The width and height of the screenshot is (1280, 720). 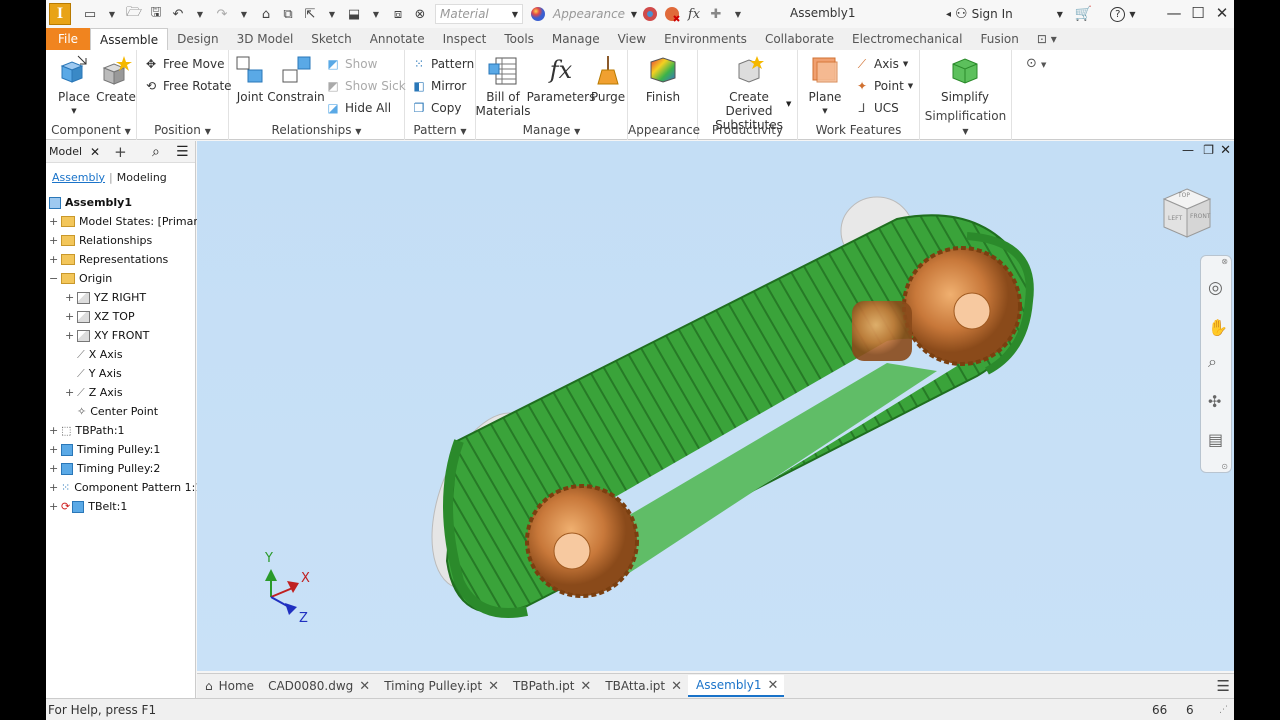 What do you see at coordinates (1214, 401) in the screenshot?
I see `orbit-icon: ✣` at bounding box center [1214, 401].